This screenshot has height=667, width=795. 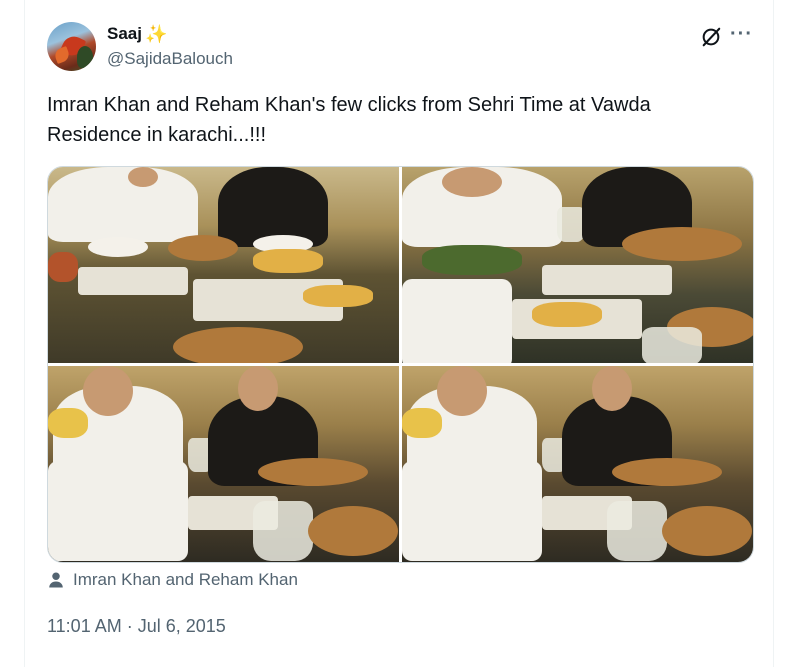 What do you see at coordinates (136, 626) in the screenshot?
I see `tweet-timestamp: 11:01 AM · Jul 6, 2015` at bounding box center [136, 626].